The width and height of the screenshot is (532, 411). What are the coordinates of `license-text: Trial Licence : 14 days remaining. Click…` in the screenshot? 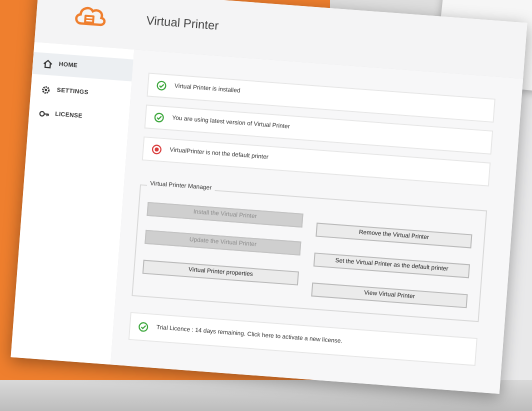 It's located at (249, 334).